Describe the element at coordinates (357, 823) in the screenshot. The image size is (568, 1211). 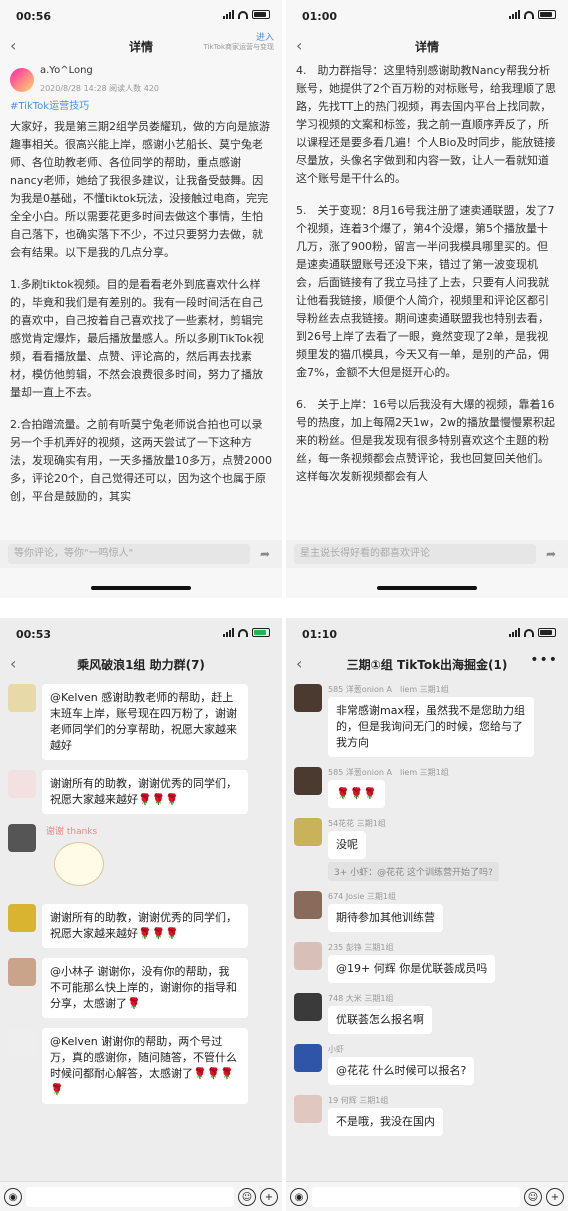
I see `sender-name: 54花花 三期1组` at that location.